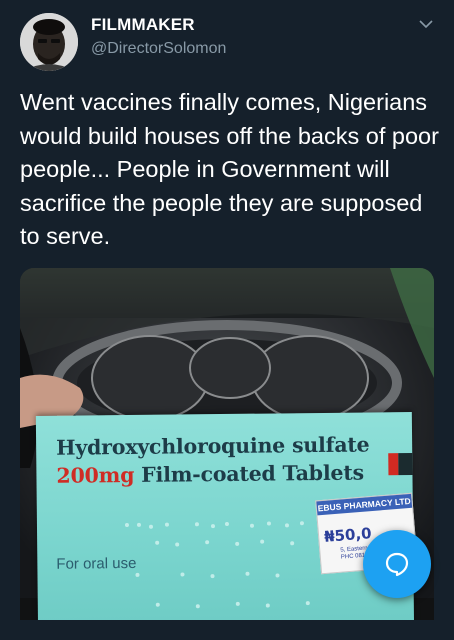 The image size is (454, 640). I want to click on reply-bubble-icon, so click(397, 564).